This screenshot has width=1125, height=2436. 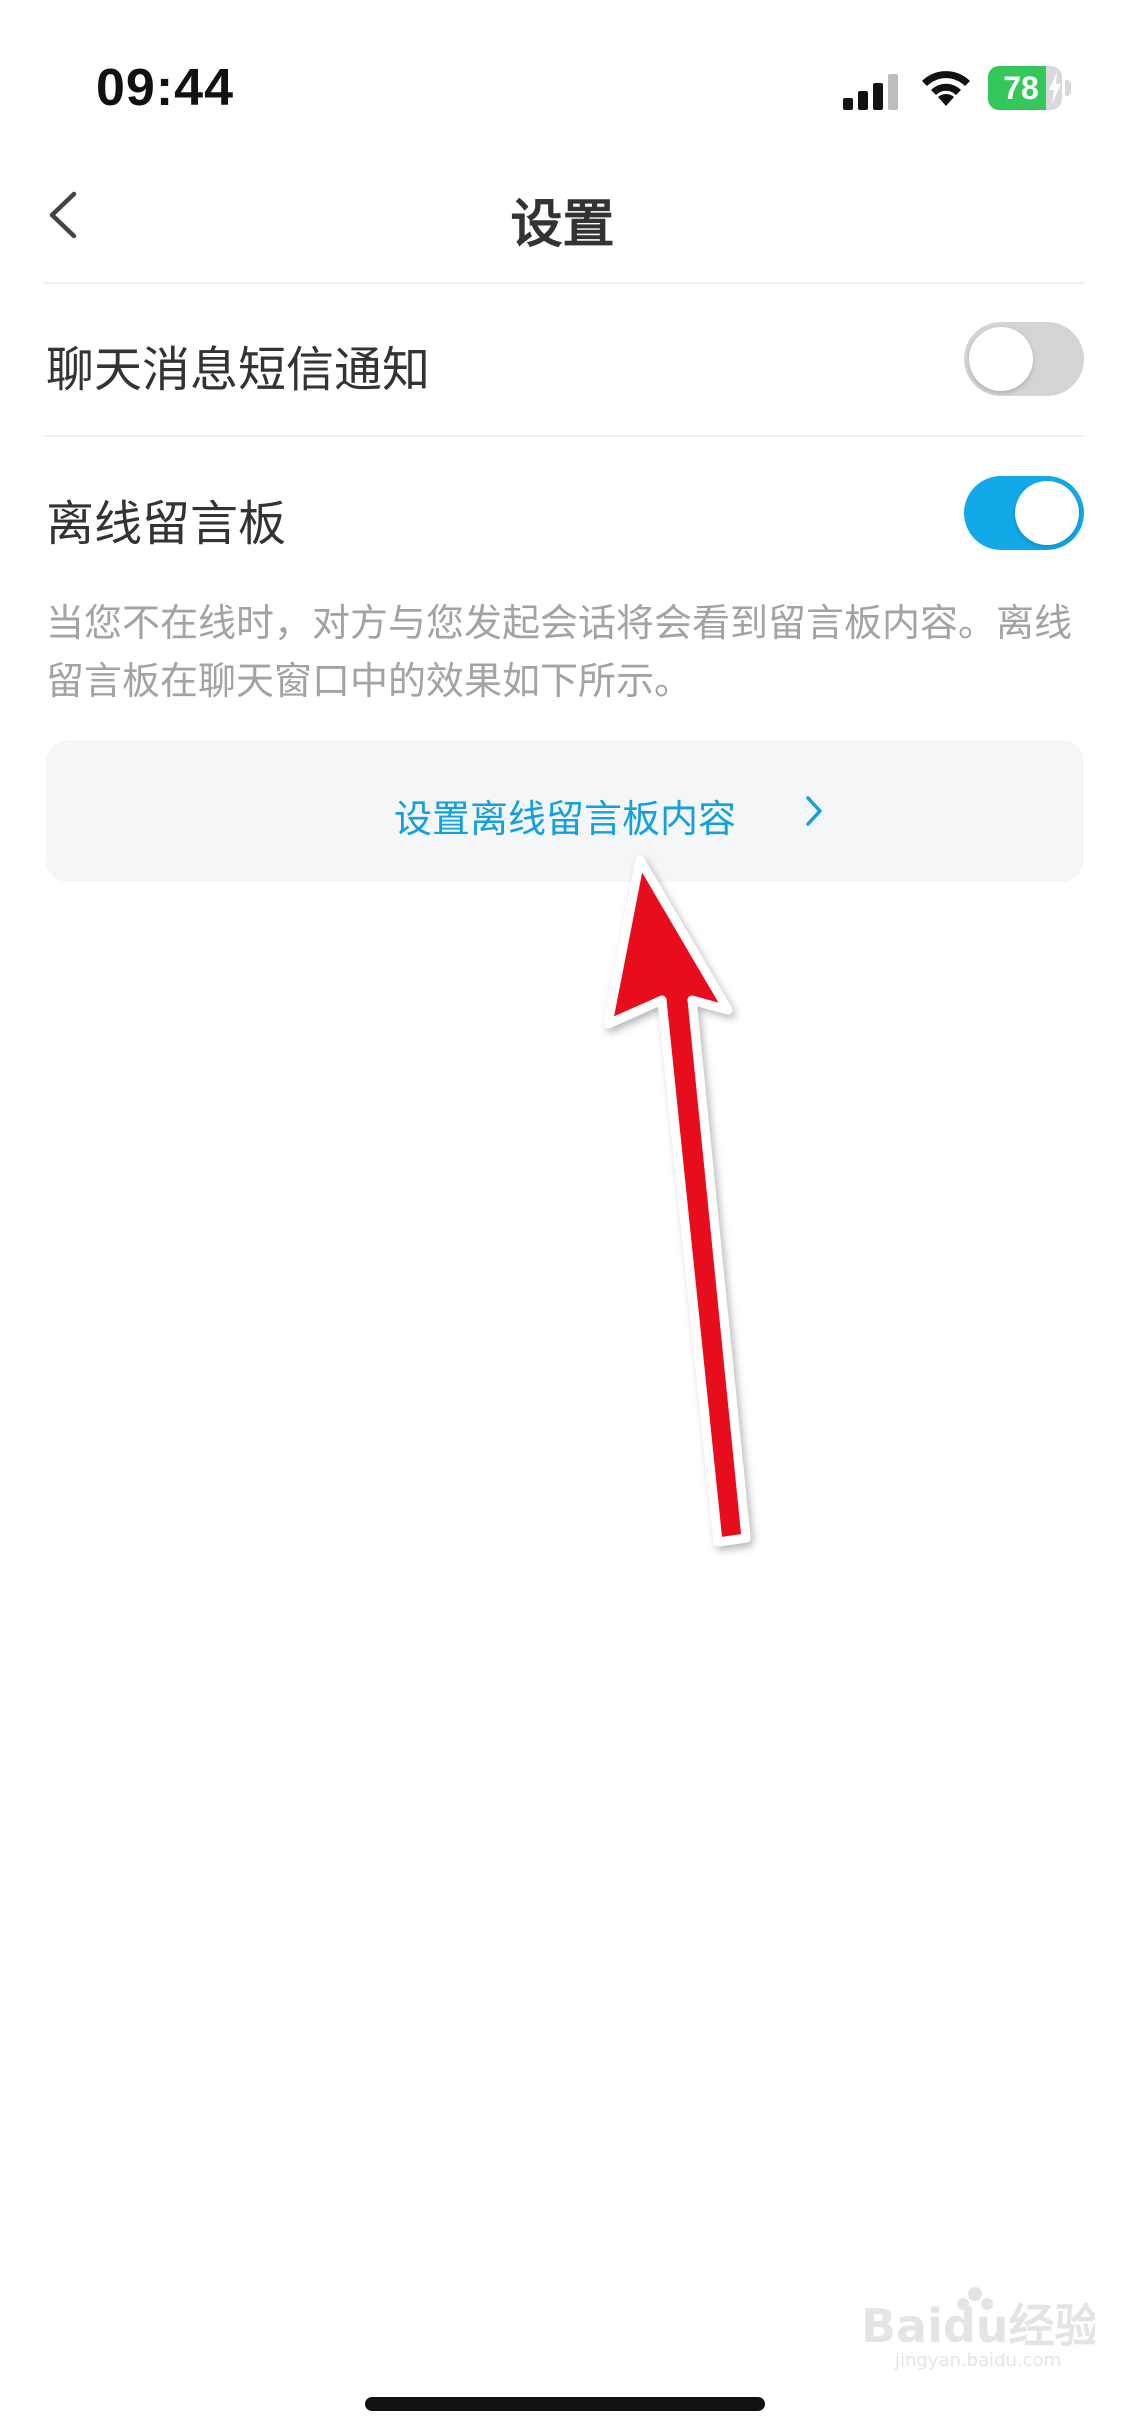 What do you see at coordinates (564, 436) in the screenshot?
I see `row-divider` at bounding box center [564, 436].